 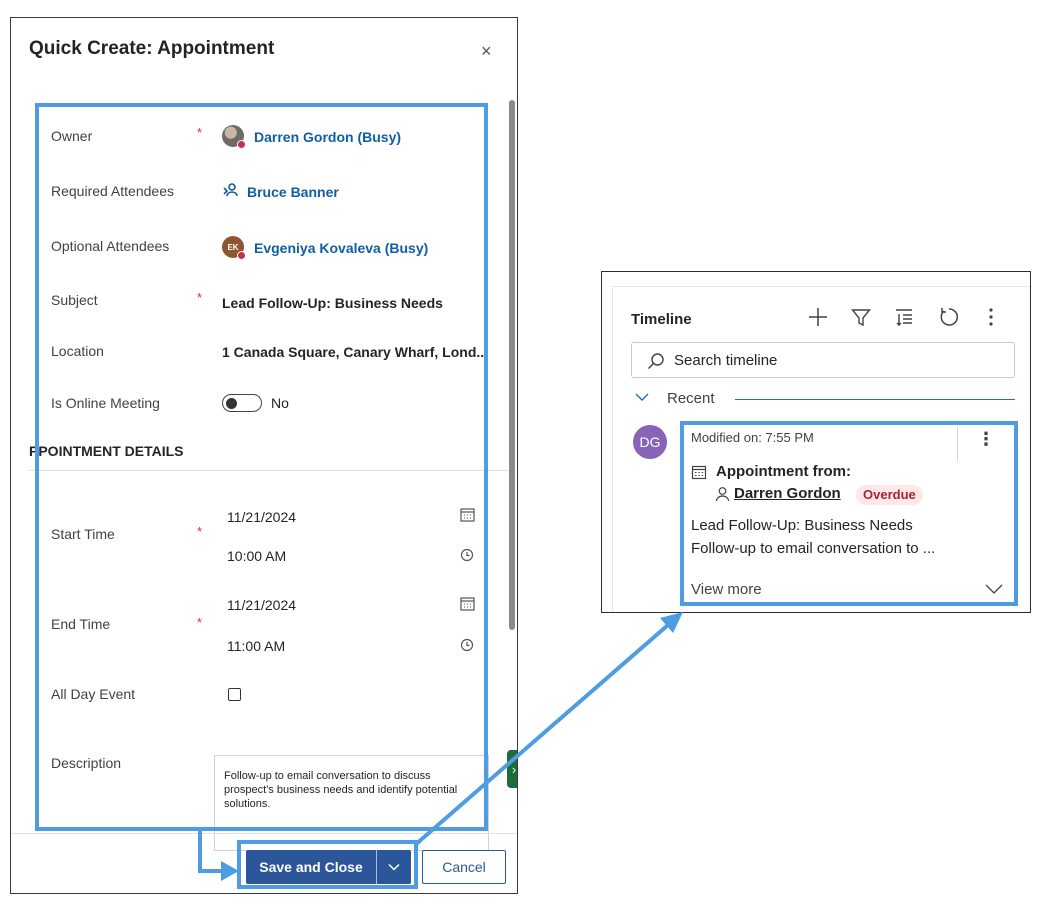 I want to click on annotation-arrows, so click(x=440, y=746).